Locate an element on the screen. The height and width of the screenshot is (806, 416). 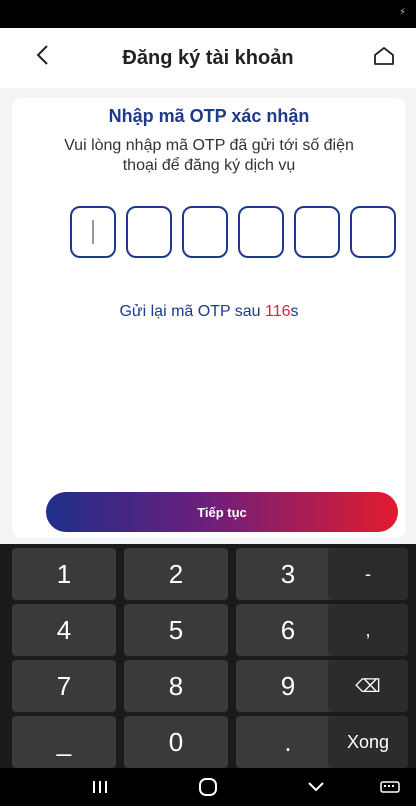
key-comma: , is located at coordinates (368, 630).